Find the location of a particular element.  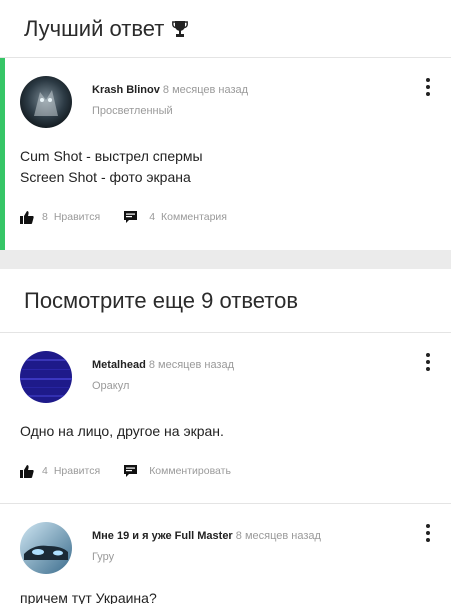

best-answer-title: Лучший ответ is located at coordinates (94, 28).